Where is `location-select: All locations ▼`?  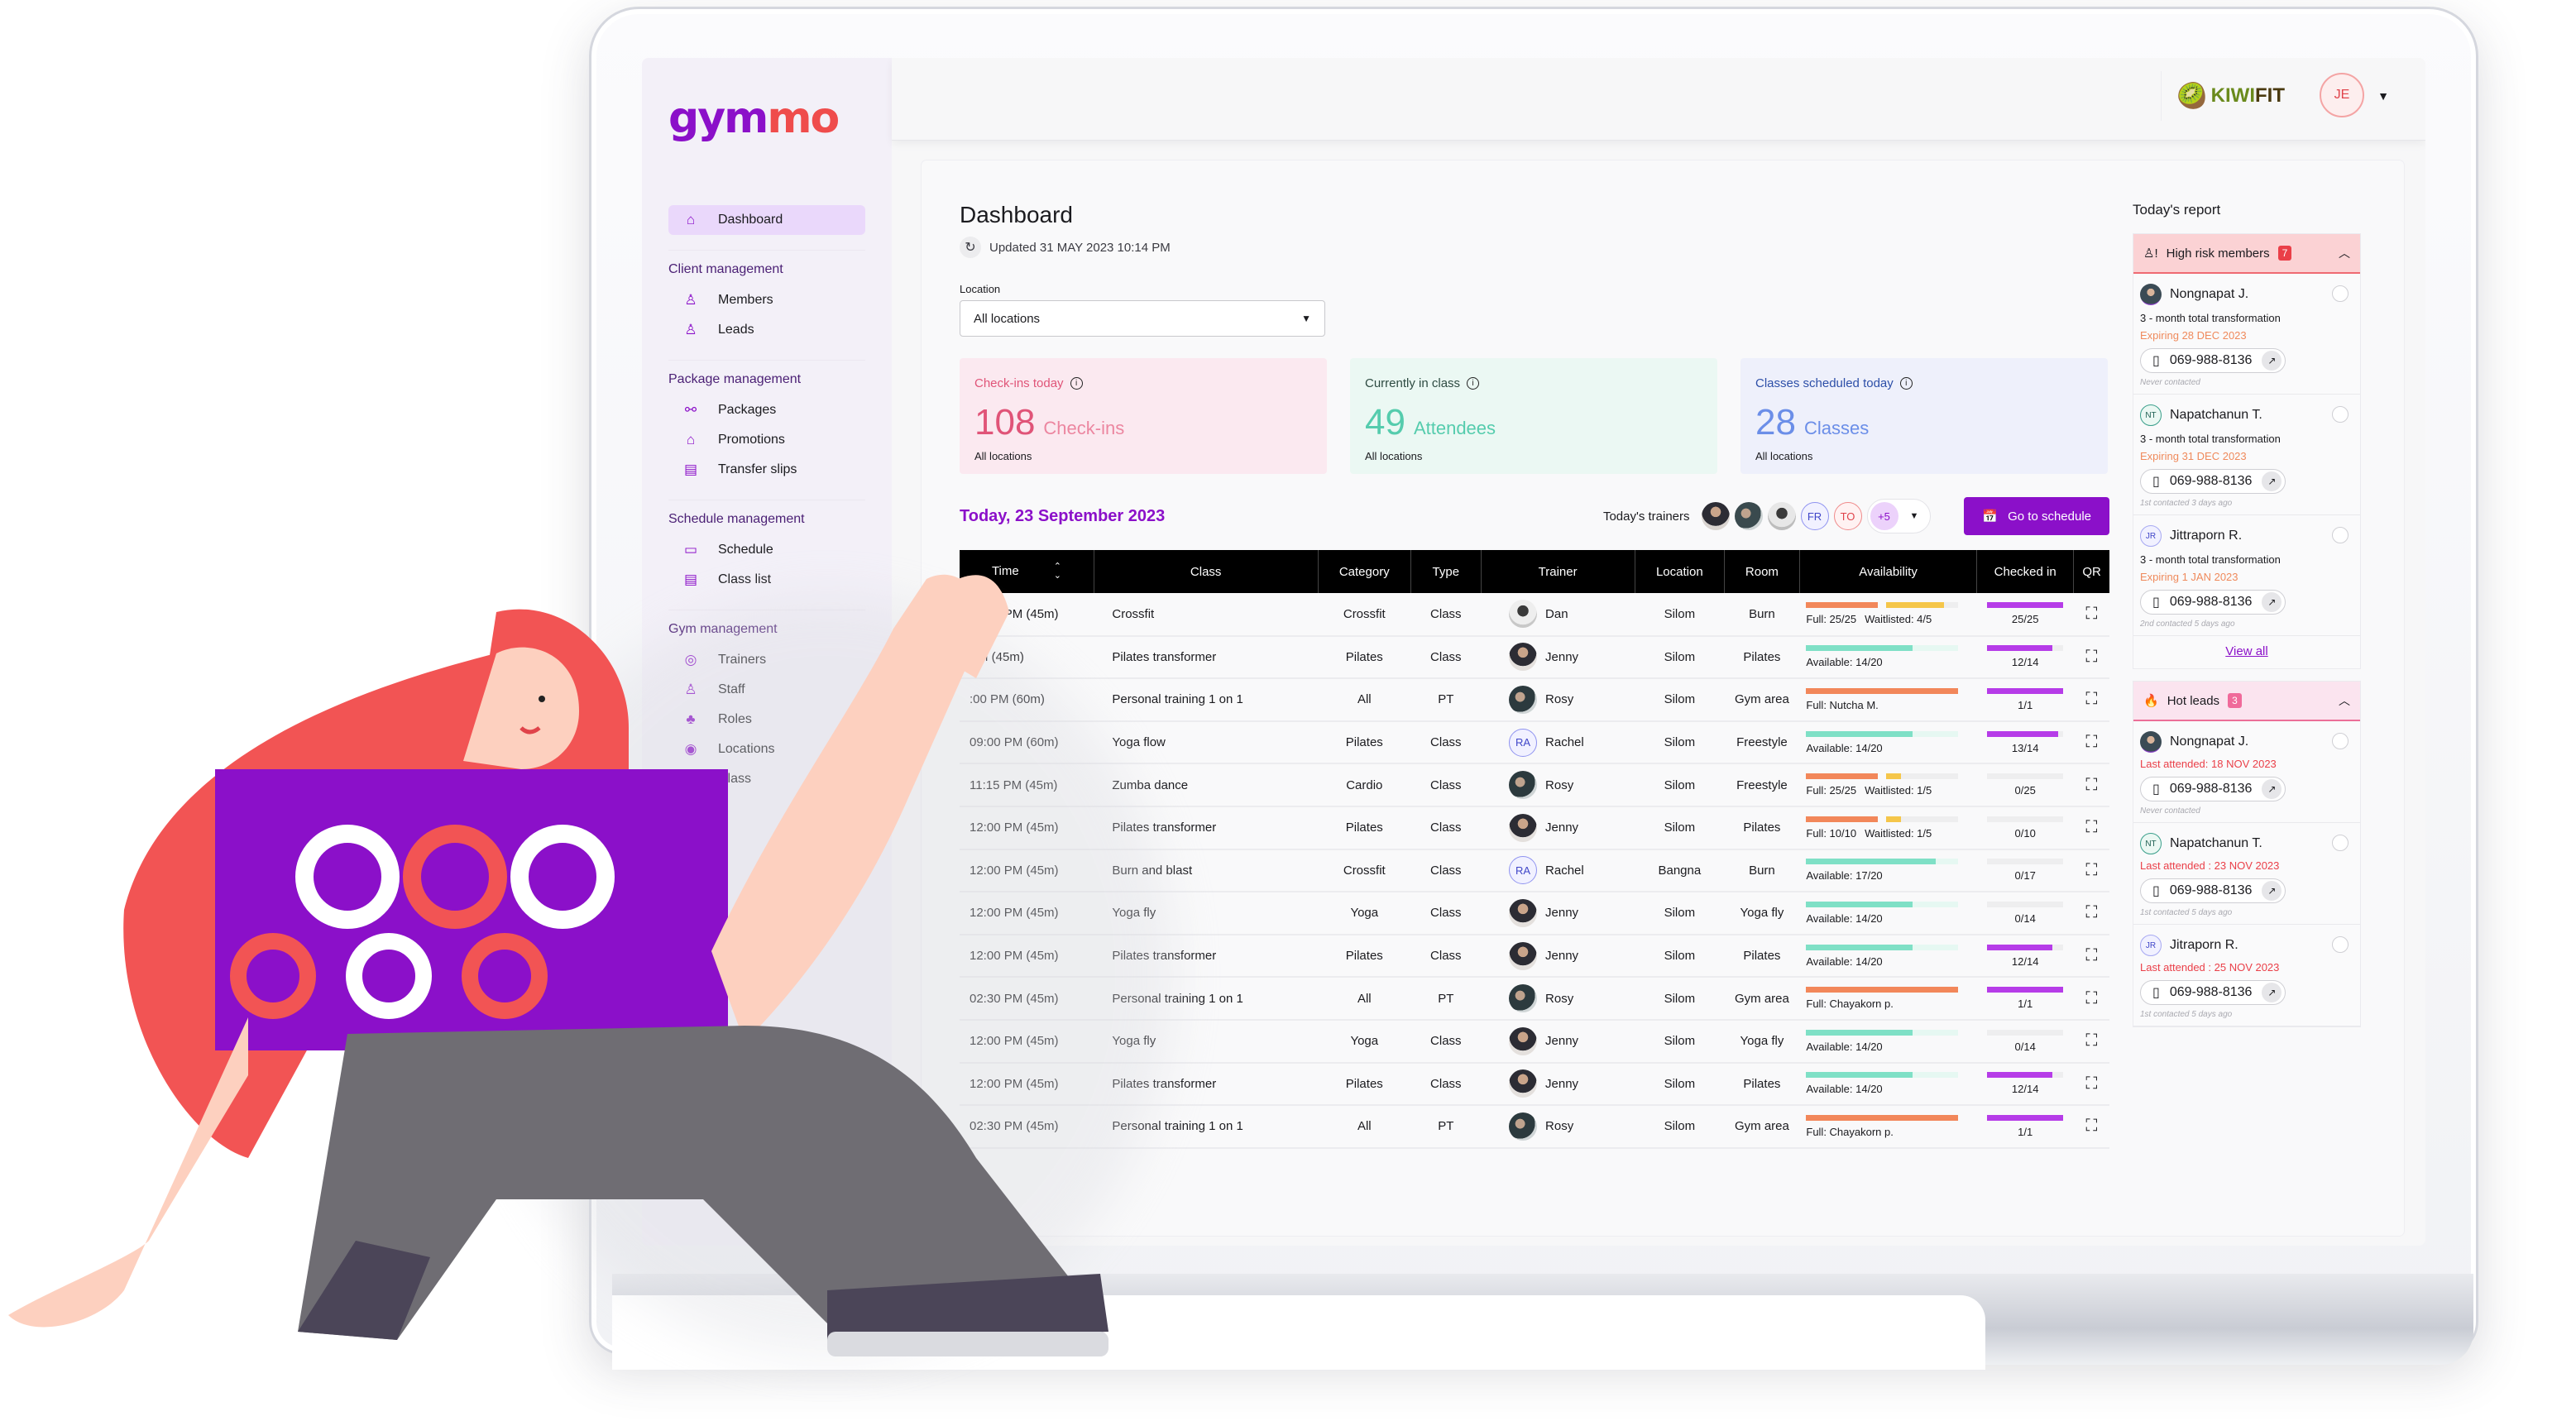 location-select: All locations ▼ is located at coordinates (1142, 318).